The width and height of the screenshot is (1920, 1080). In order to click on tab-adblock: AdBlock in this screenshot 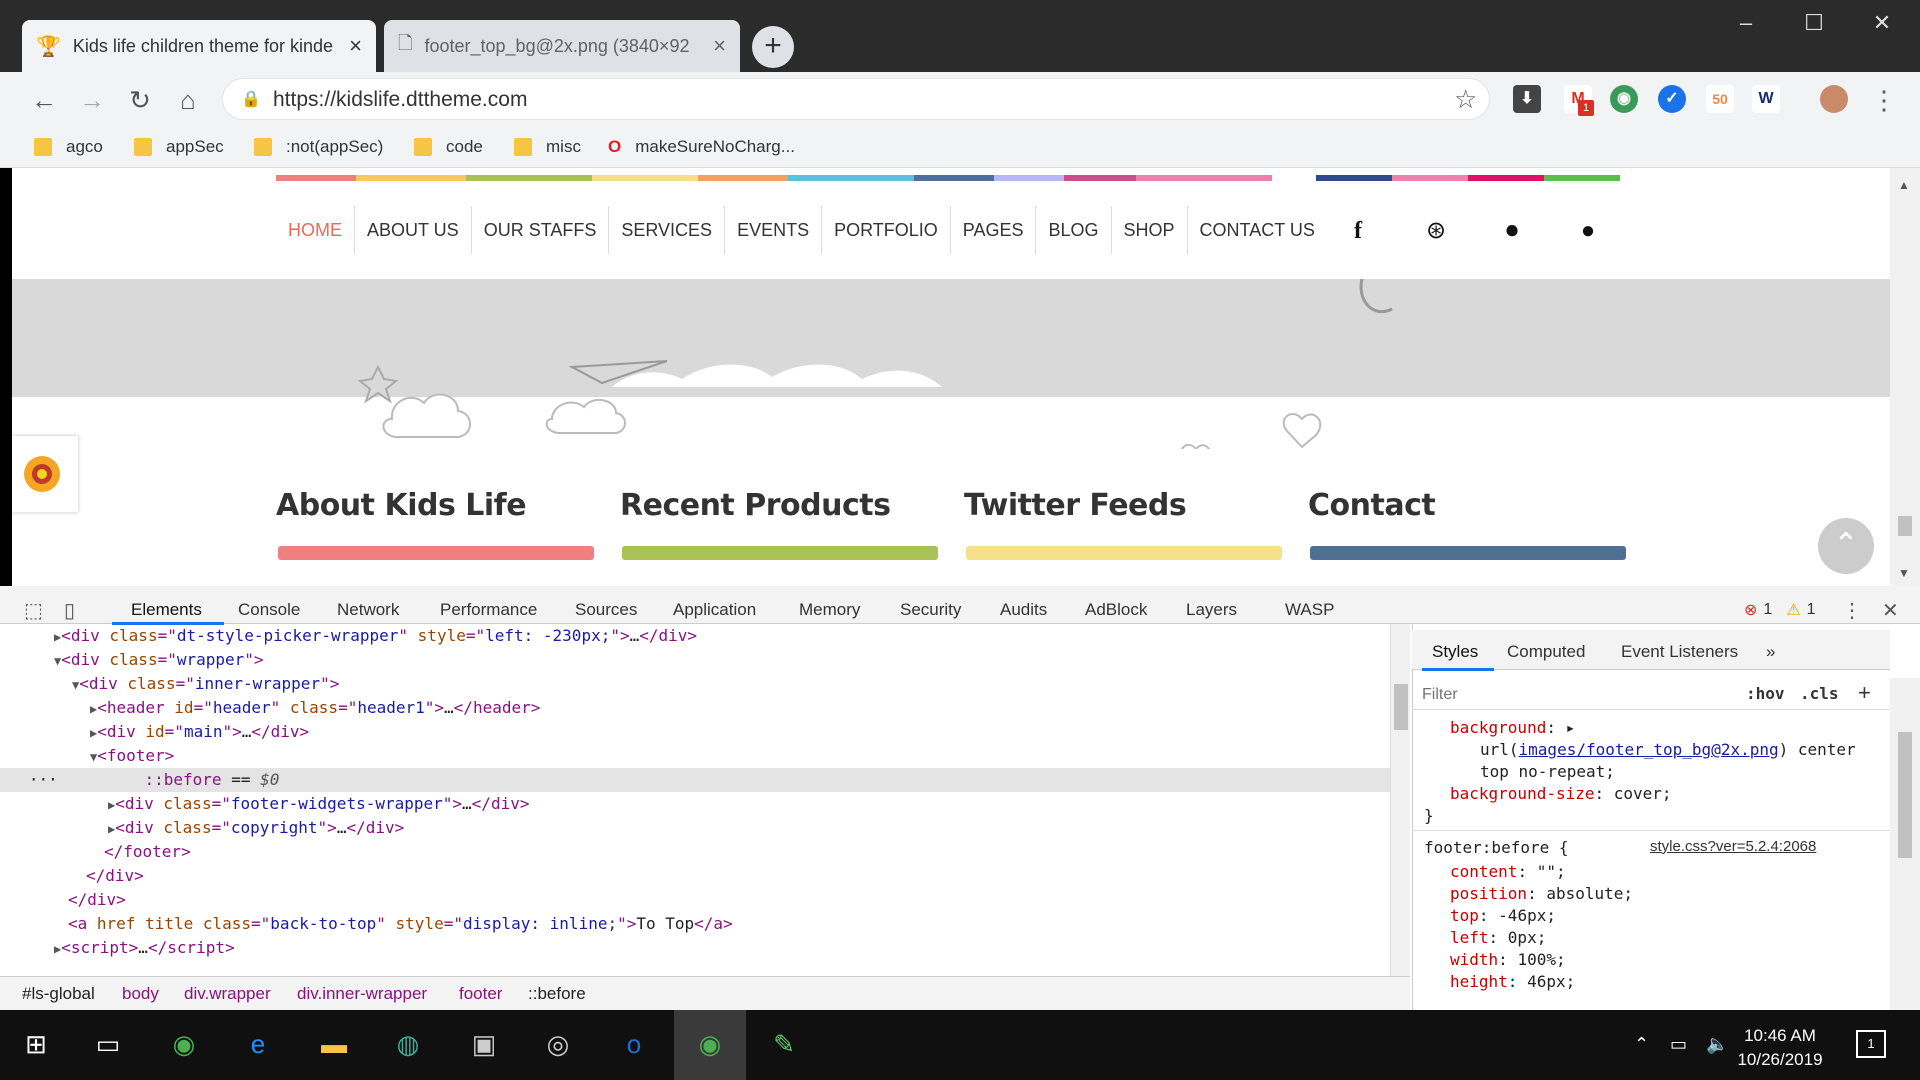, I will do `click(1116, 610)`.